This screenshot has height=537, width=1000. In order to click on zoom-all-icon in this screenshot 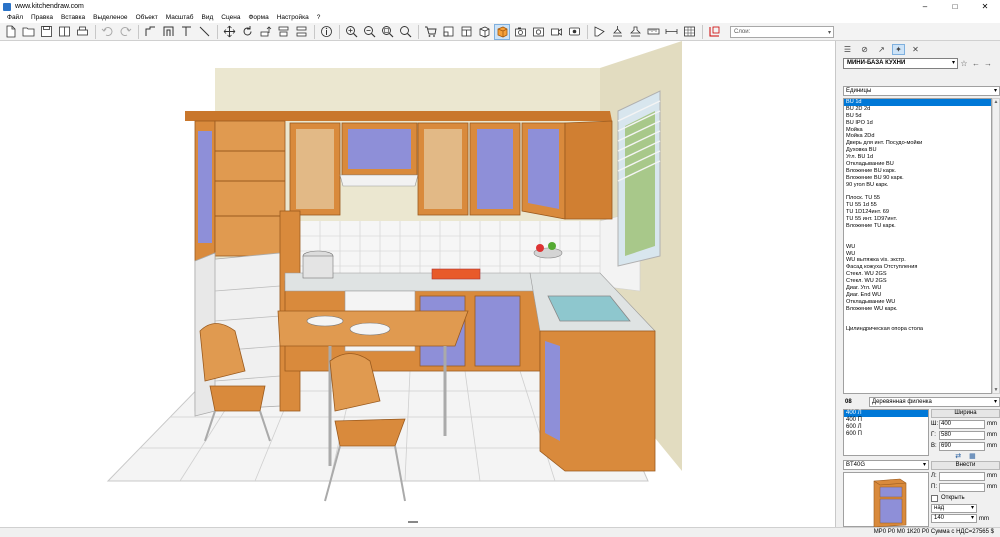, I will do `click(405, 32)`.